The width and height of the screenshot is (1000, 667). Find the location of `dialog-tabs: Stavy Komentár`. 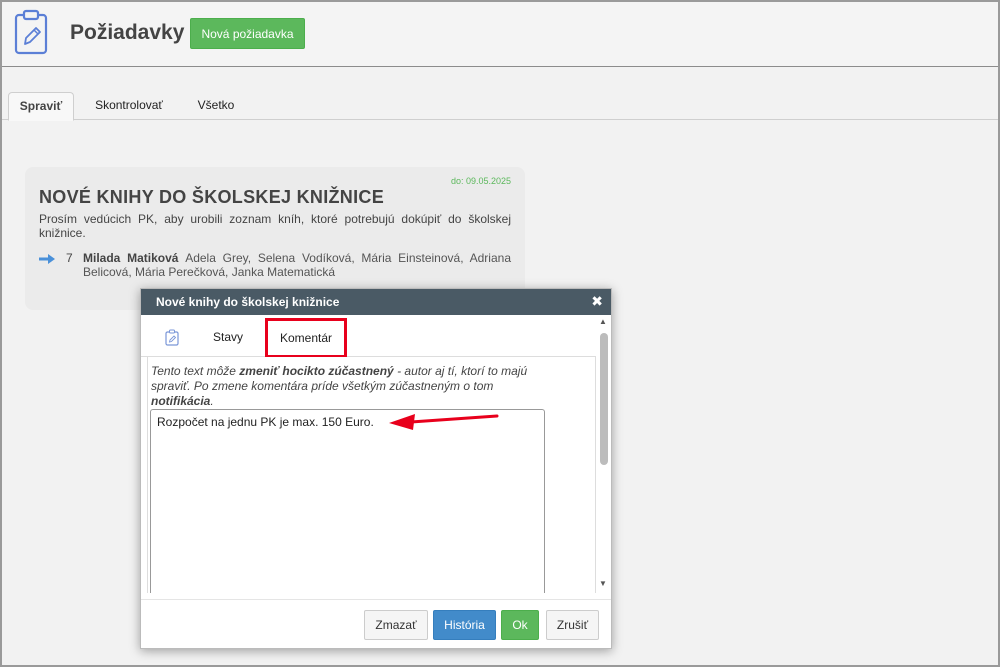

dialog-tabs: Stavy Komentár is located at coordinates (368, 336).